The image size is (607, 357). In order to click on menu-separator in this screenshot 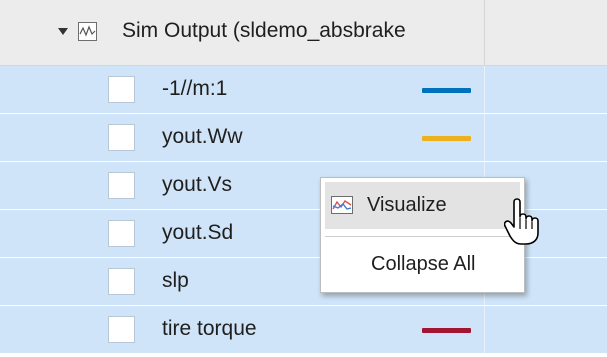, I will do `click(422, 236)`.